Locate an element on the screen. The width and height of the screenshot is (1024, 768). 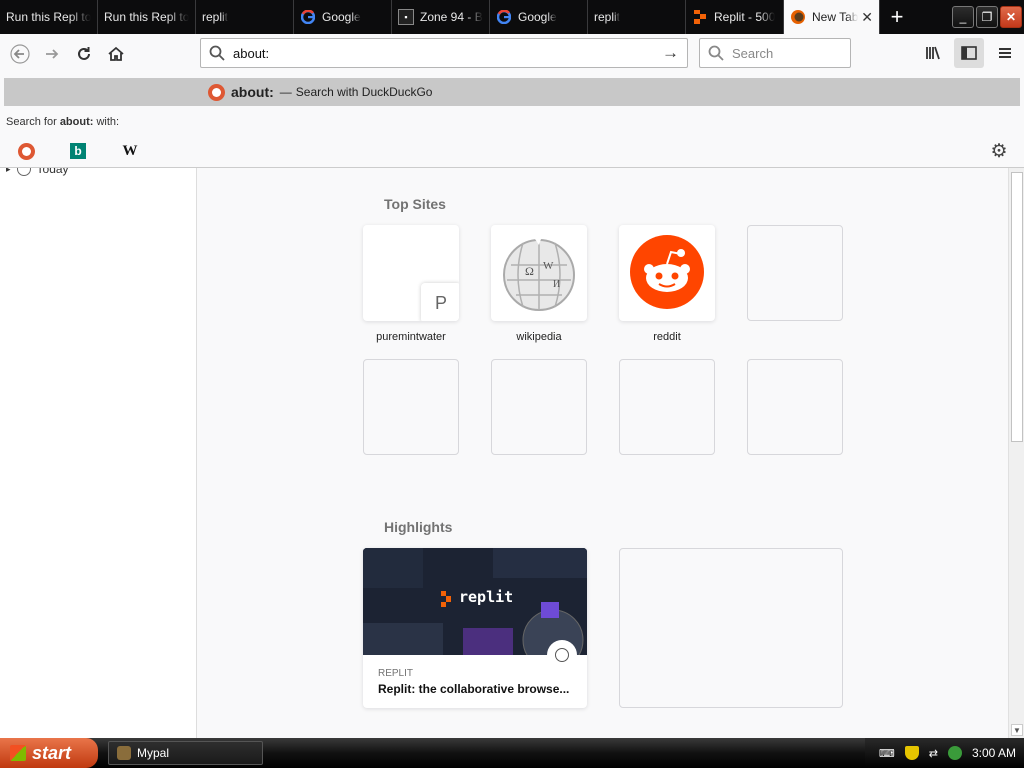
scroll-down-arrow-icon: ▼ is located at coordinates (1017, 730).